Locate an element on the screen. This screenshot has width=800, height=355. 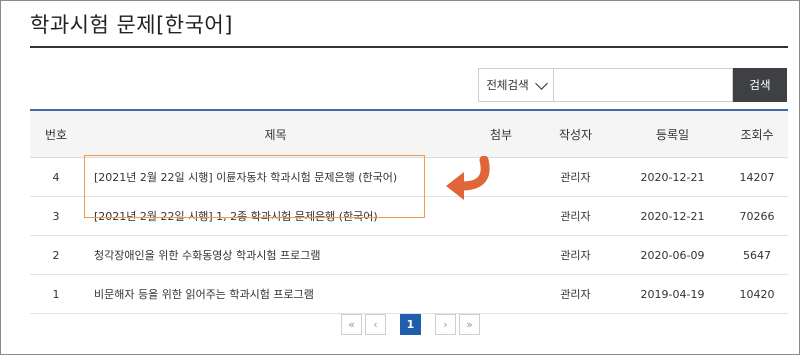
search-bar: 전체검색 검색 is located at coordinates (632, 85).